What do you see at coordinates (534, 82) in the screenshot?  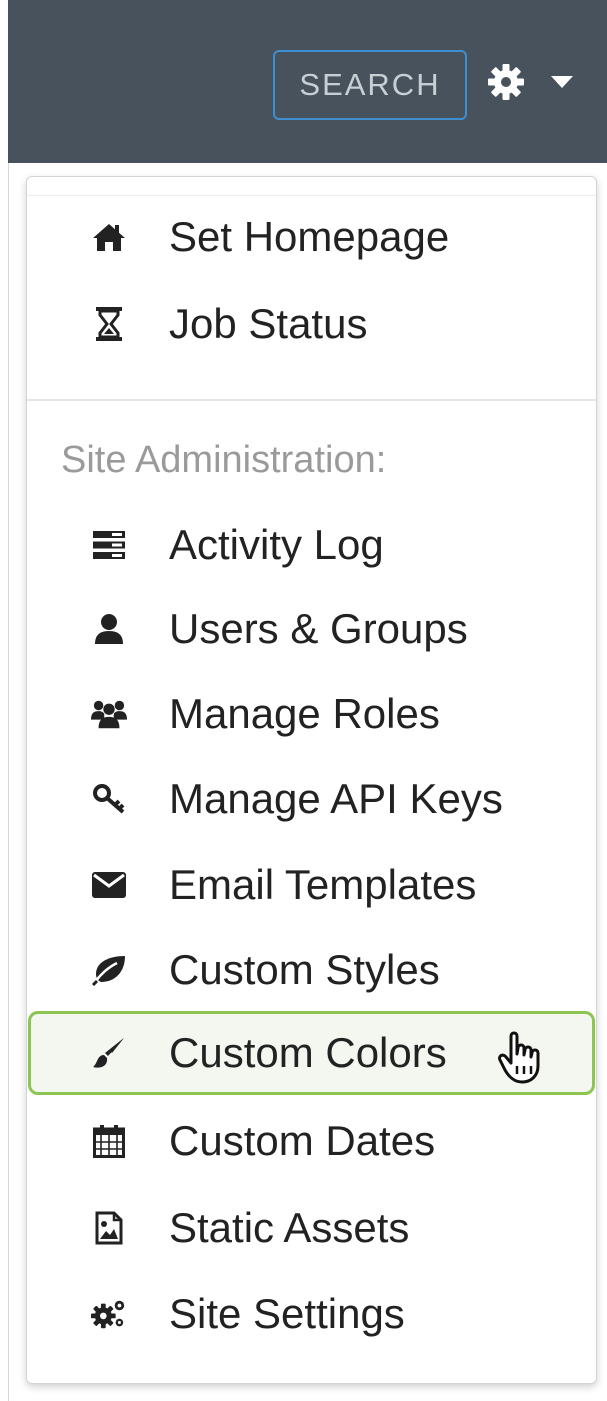 I see `settings-menu-toggle` at bounding box center [534, 82].